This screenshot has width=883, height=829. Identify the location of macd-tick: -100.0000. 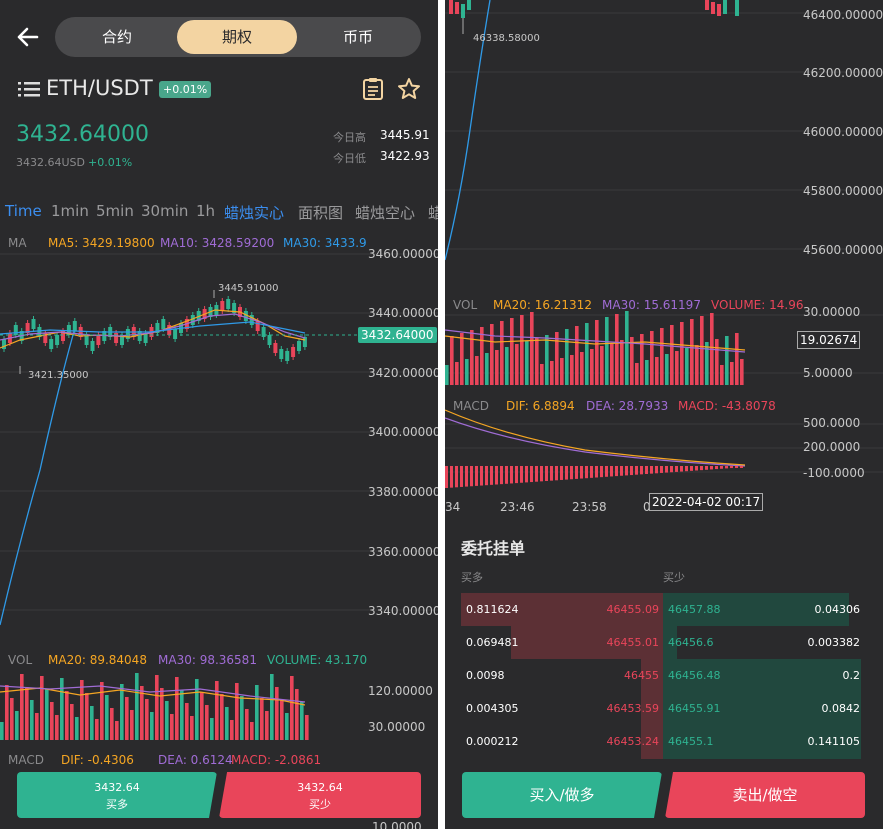
(834, 473).